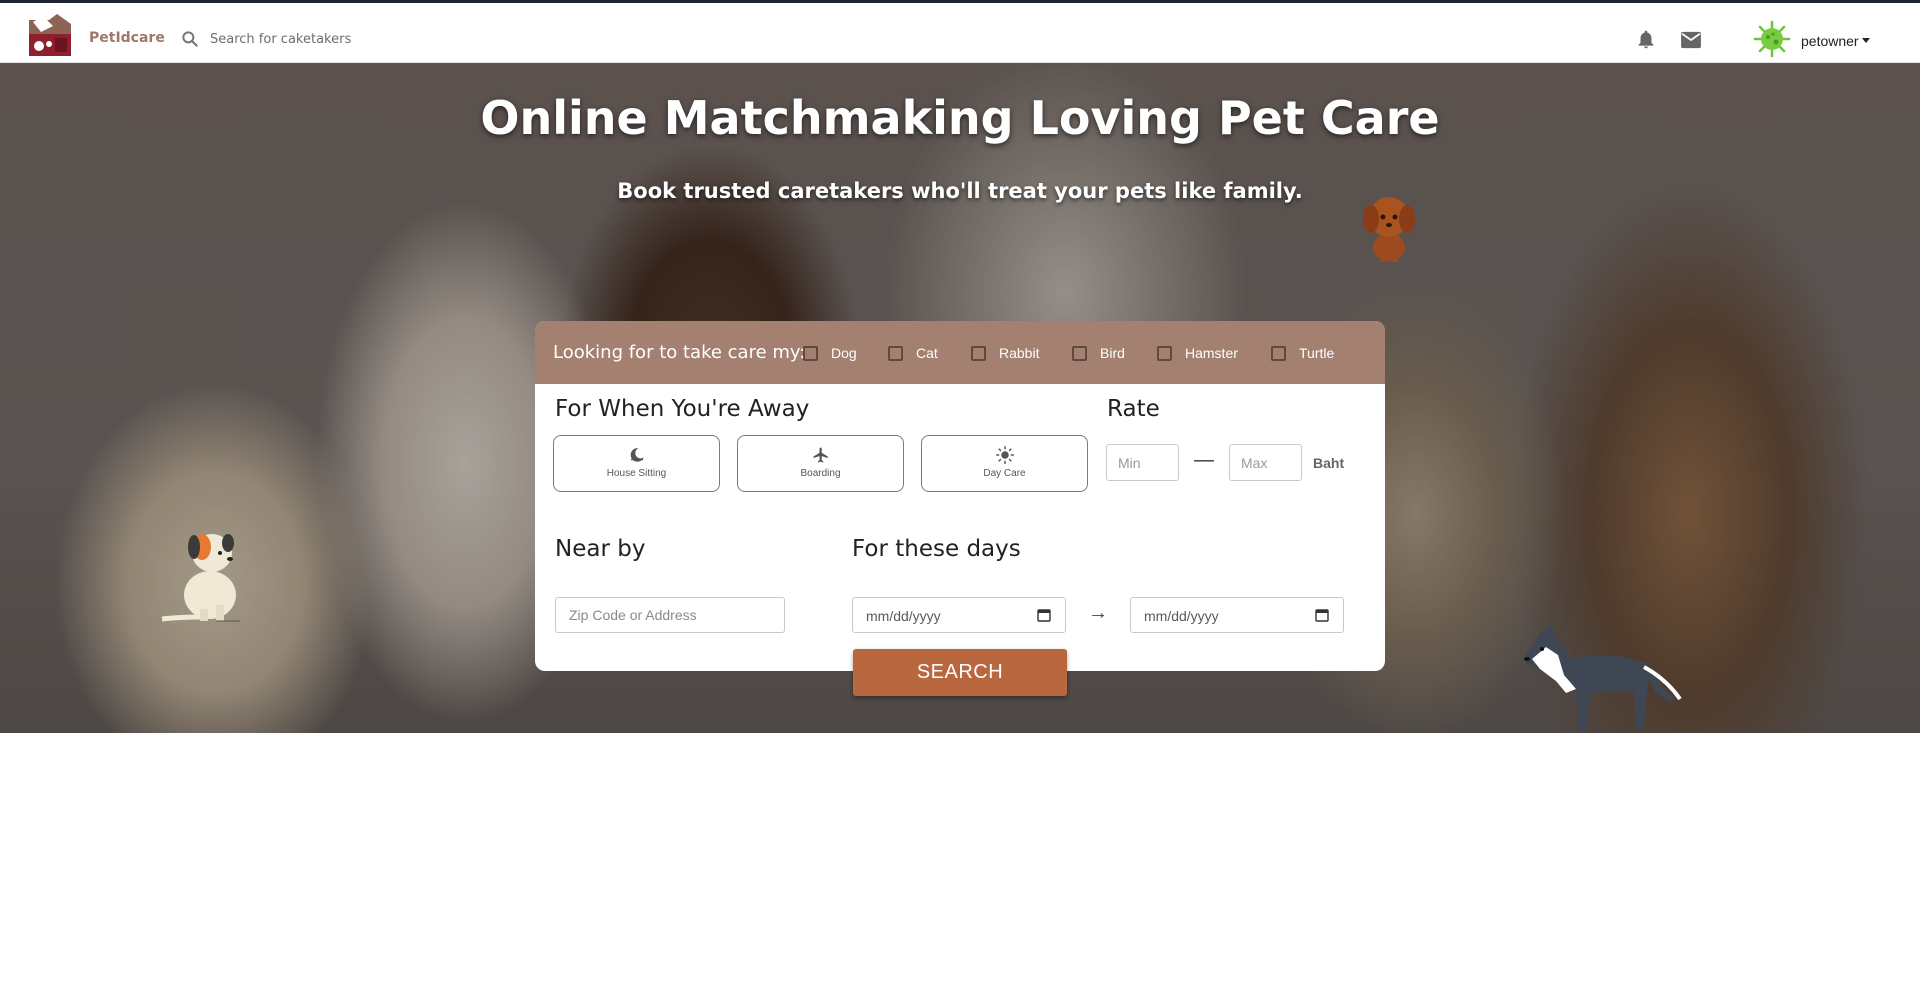  I want to click on pet-checkbox-rabbit, so click(978, 353).